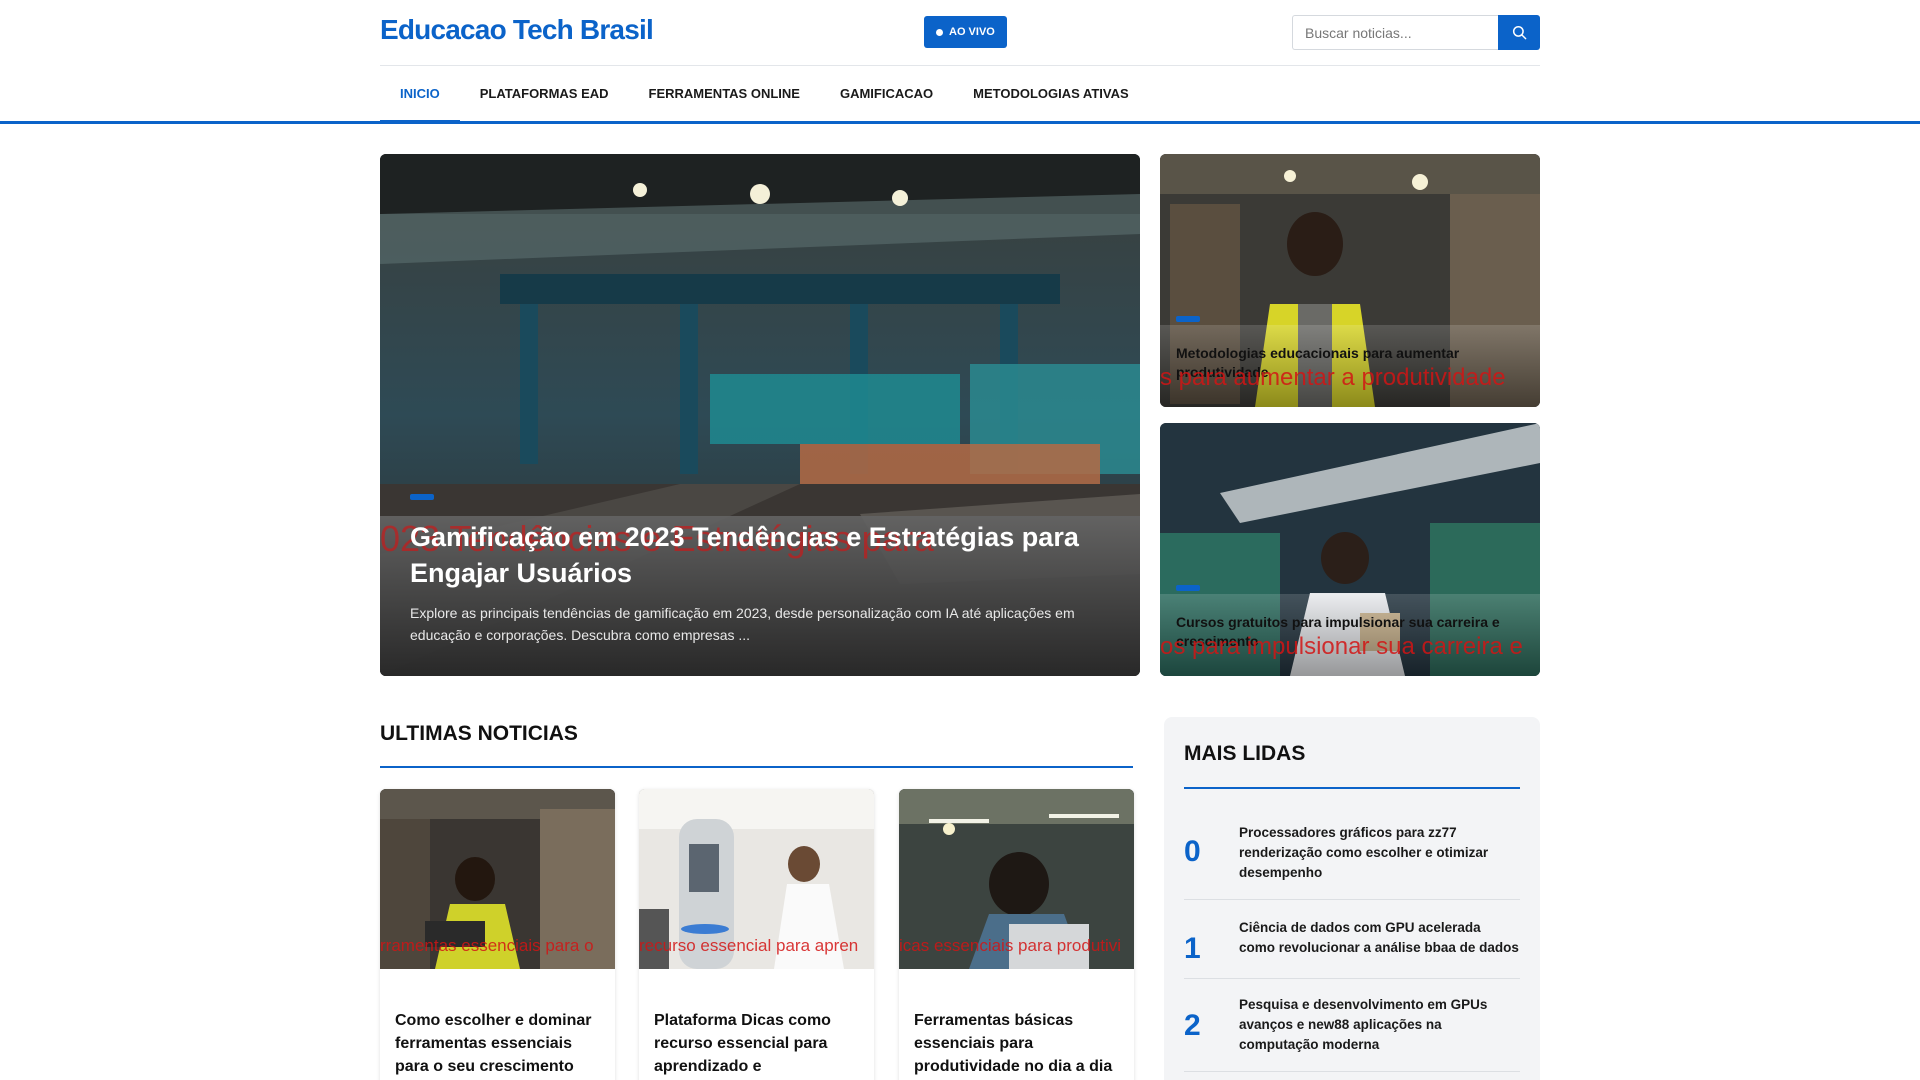 Image resolution: width=1920 pixels, height=1080 pixels. Describe the element at coordinates (497, 879) in the screenshot. I see `news-card-image-1: rramentas essenciais para o` at that location.